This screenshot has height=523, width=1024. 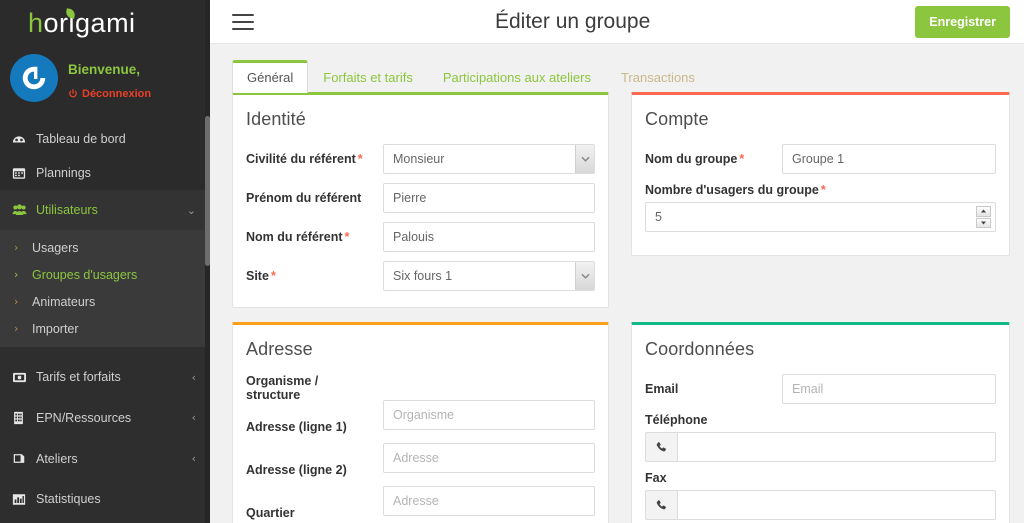 What do you see at coordinates (105, 301) in the screenshot?
I see `sidebar-item-animateurs: › Animateurs` at bounding box center [105, 301].